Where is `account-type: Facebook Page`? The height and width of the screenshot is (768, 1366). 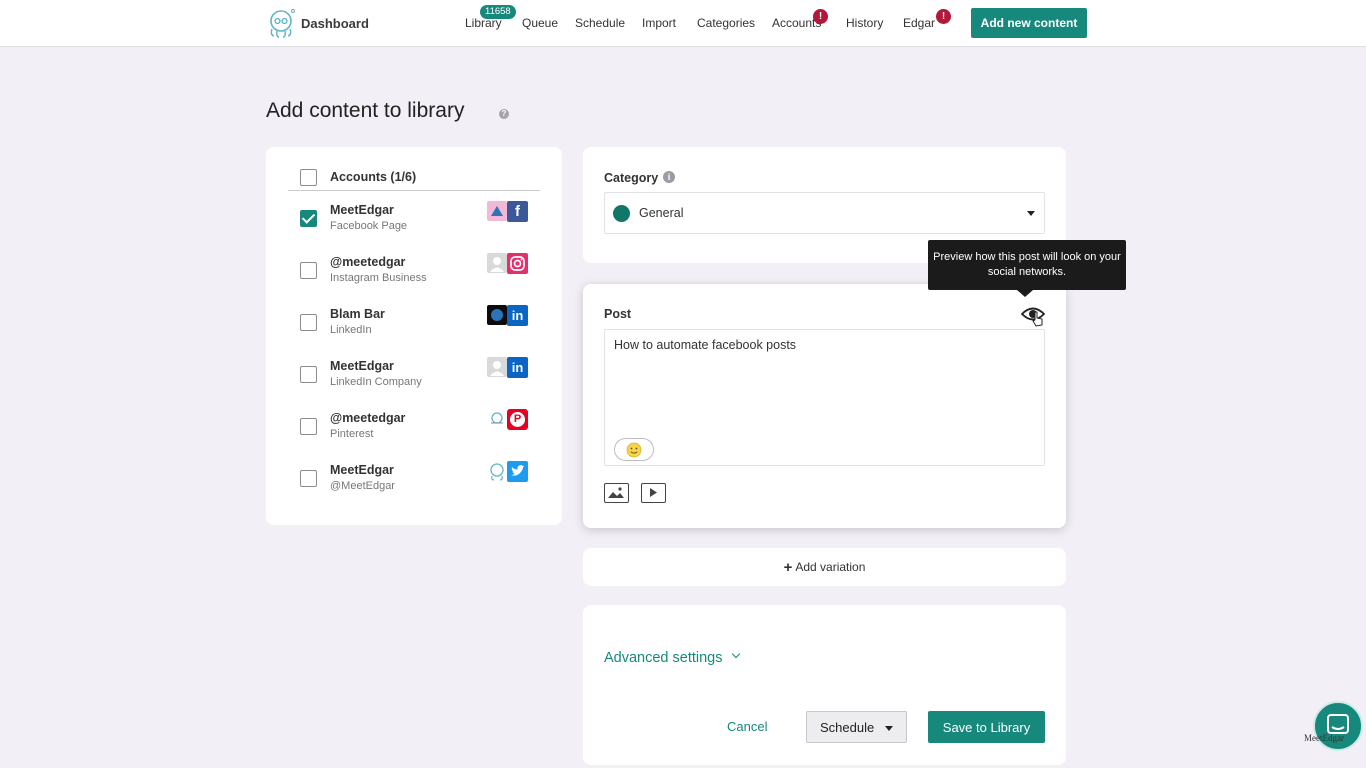 account-type: Facebook Page is located at coordinates (369, 226).